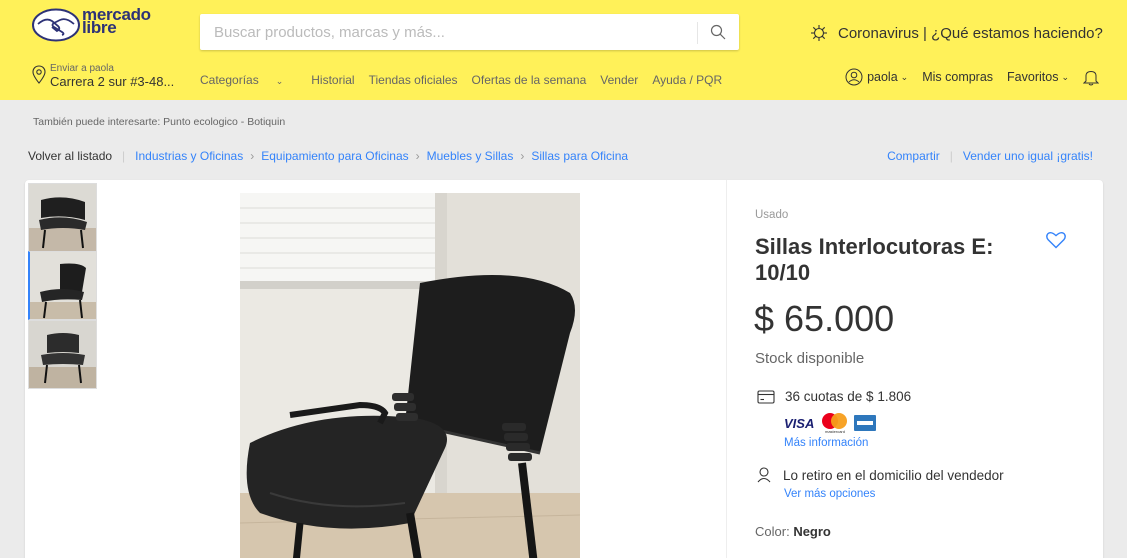  What do you see at coordinates (848, 396) in the screenshot?
I see `installments-text: 36 cuotas de $ 1.806` at bounding box center [848, 396].